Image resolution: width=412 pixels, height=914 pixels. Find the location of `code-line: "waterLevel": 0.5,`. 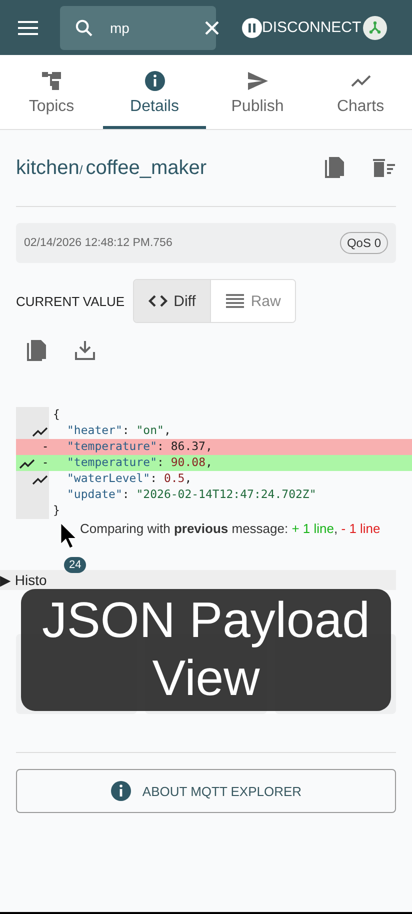

code-line: "waterLevel": 0.5, is located at coordinates (129, 479).